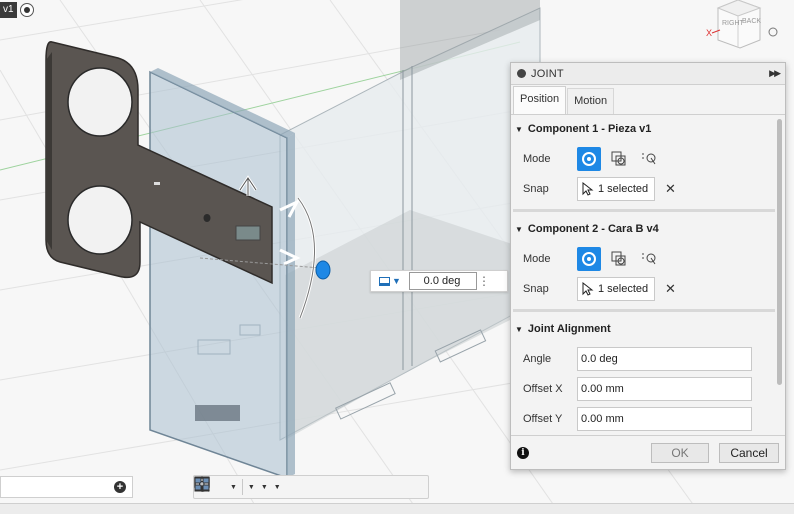 Image resolution: width=794 pixels, height=514 pixels. I want to click on viewcube-face-back: BACK, so click(751, 21).